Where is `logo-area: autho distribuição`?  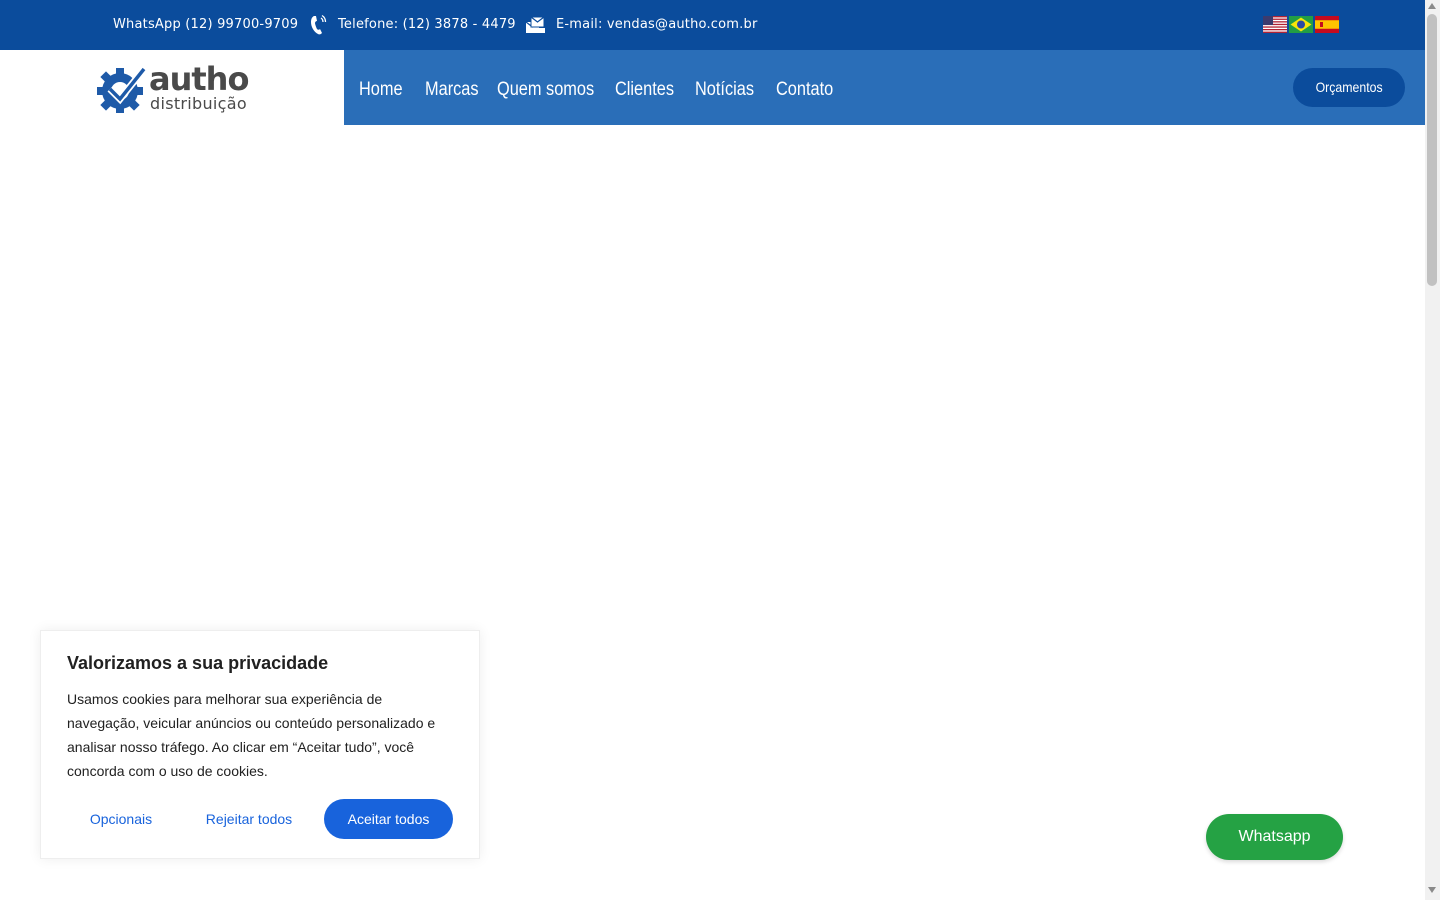
logo-area: autho distribuição is located at coordinates (172, 87).